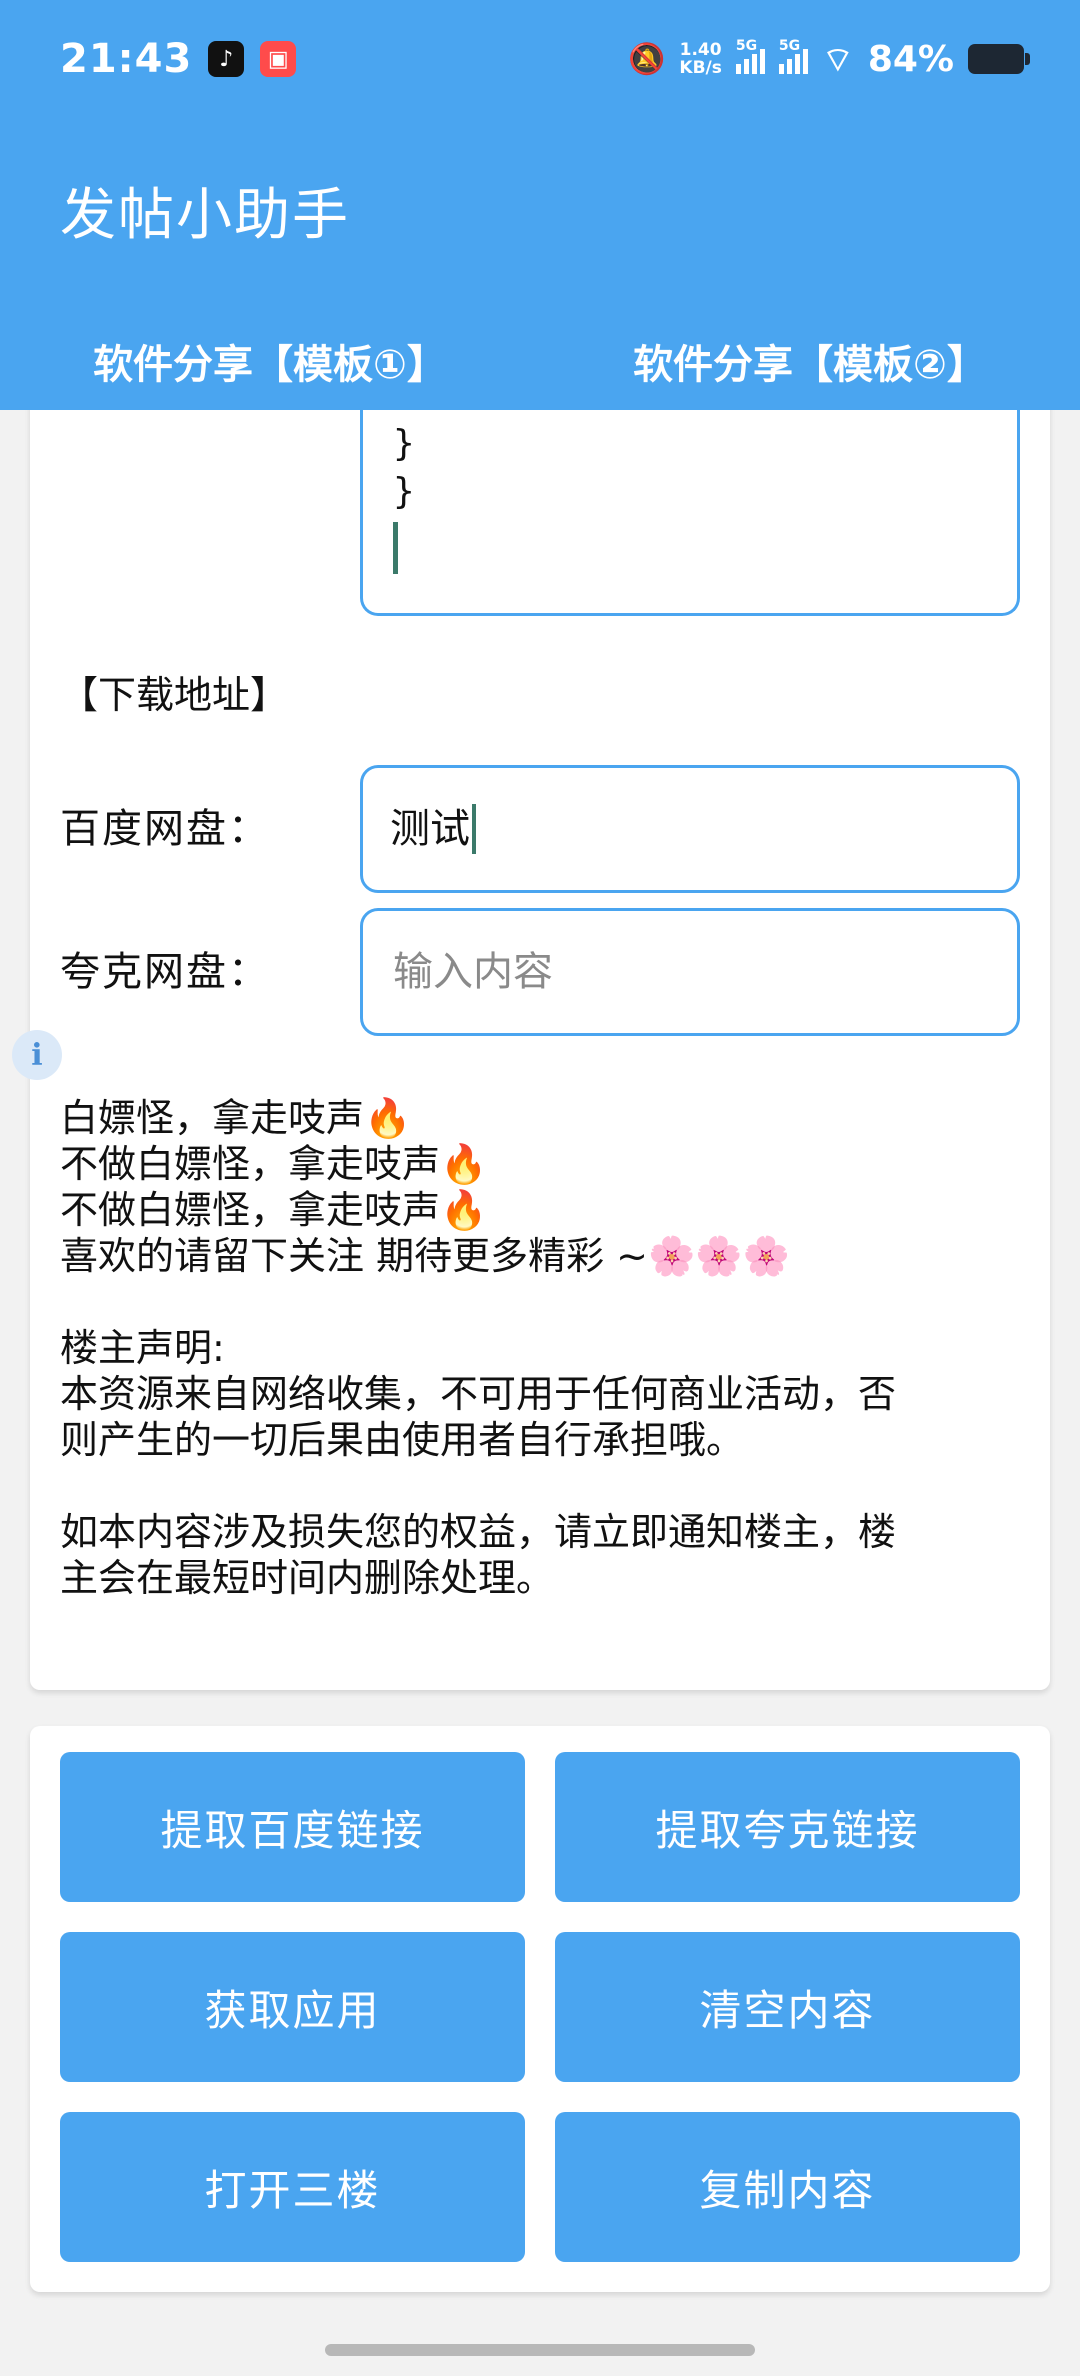  I want to click on copy-content-button: 复制内容, so click(787, 2187).